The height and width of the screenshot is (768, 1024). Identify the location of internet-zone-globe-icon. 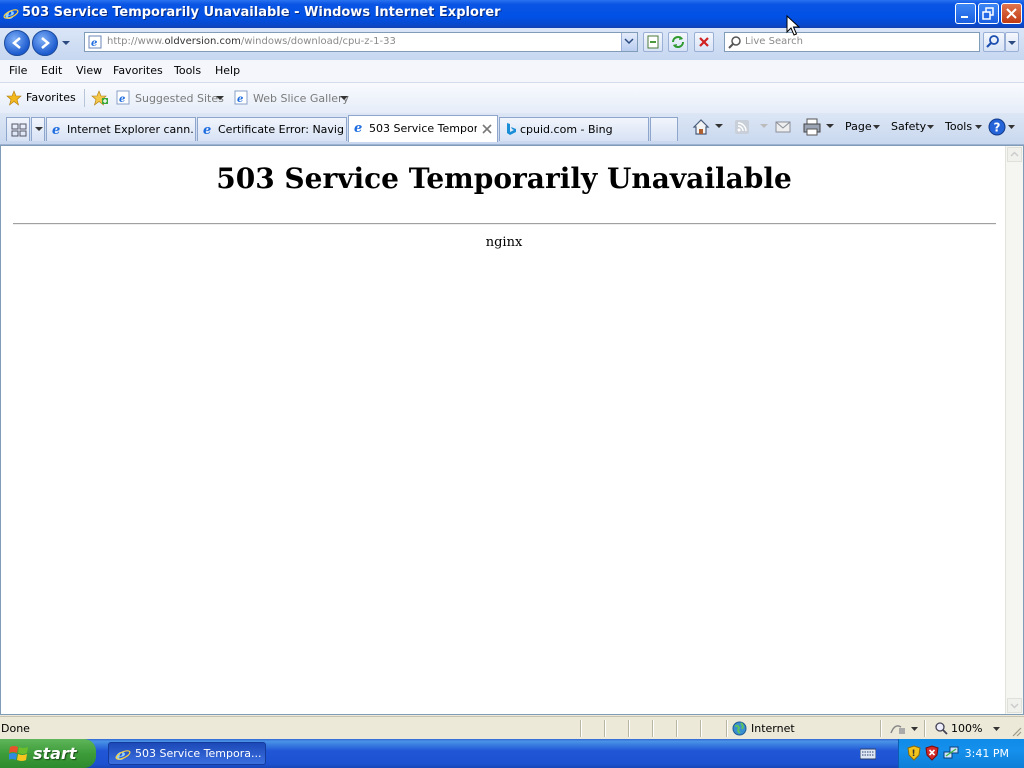
(739, 728).